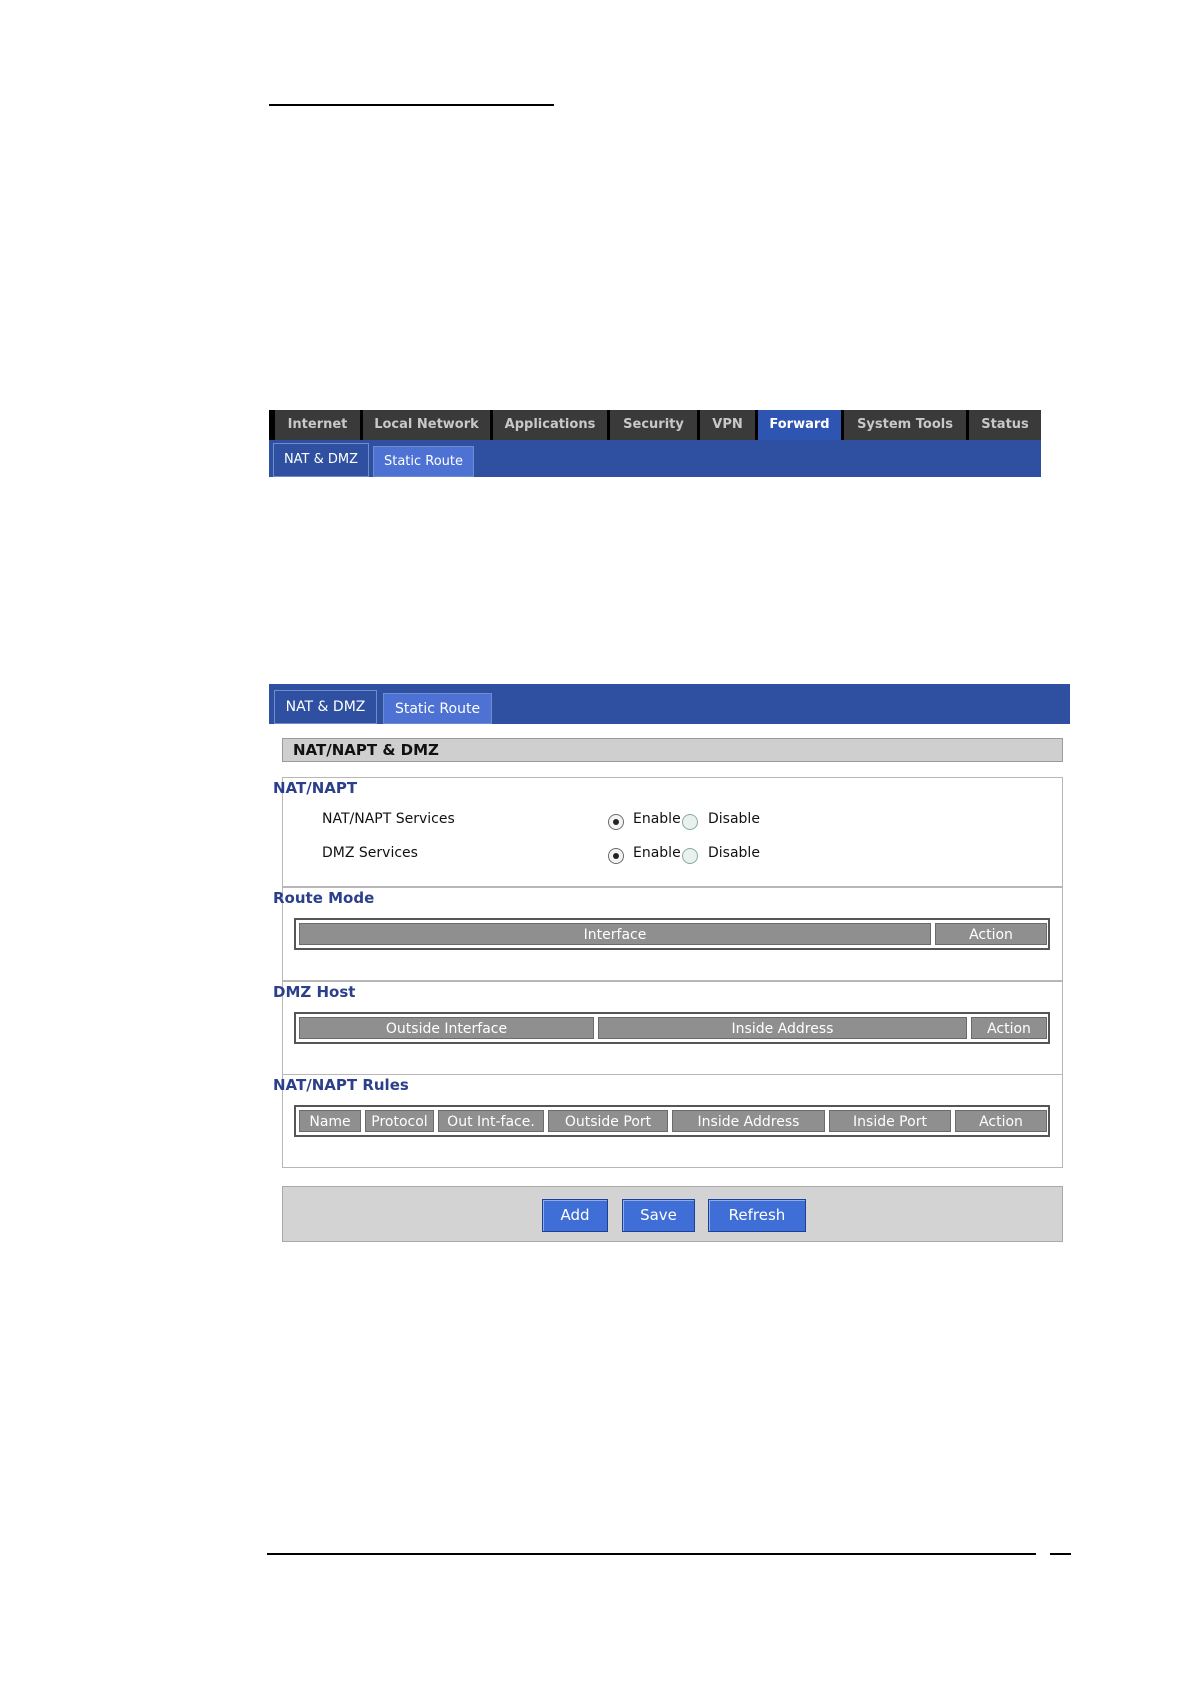  I want to click on dmz-host-title: DMZ Host, so click(314, 992).